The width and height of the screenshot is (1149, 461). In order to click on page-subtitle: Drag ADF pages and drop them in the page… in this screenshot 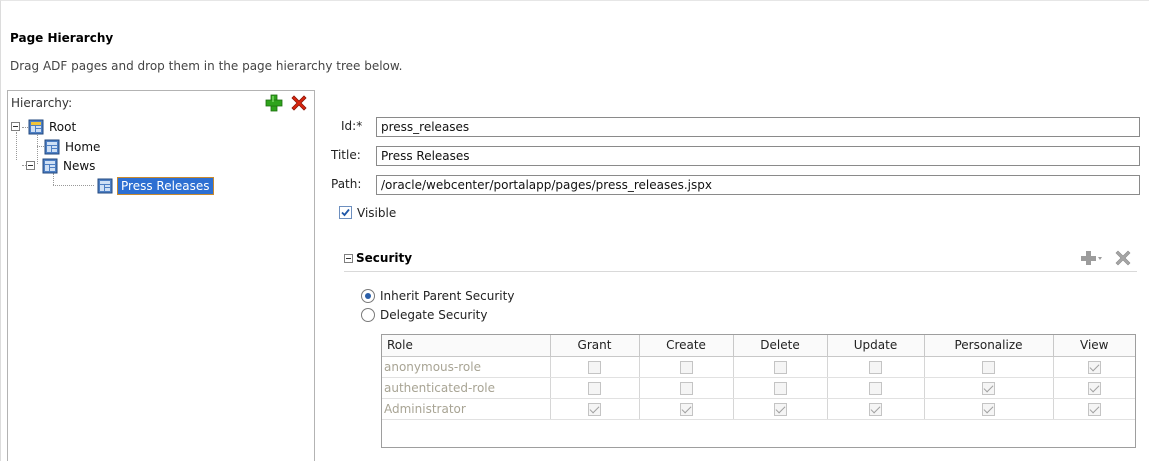, I will do `click(206, 66)`.